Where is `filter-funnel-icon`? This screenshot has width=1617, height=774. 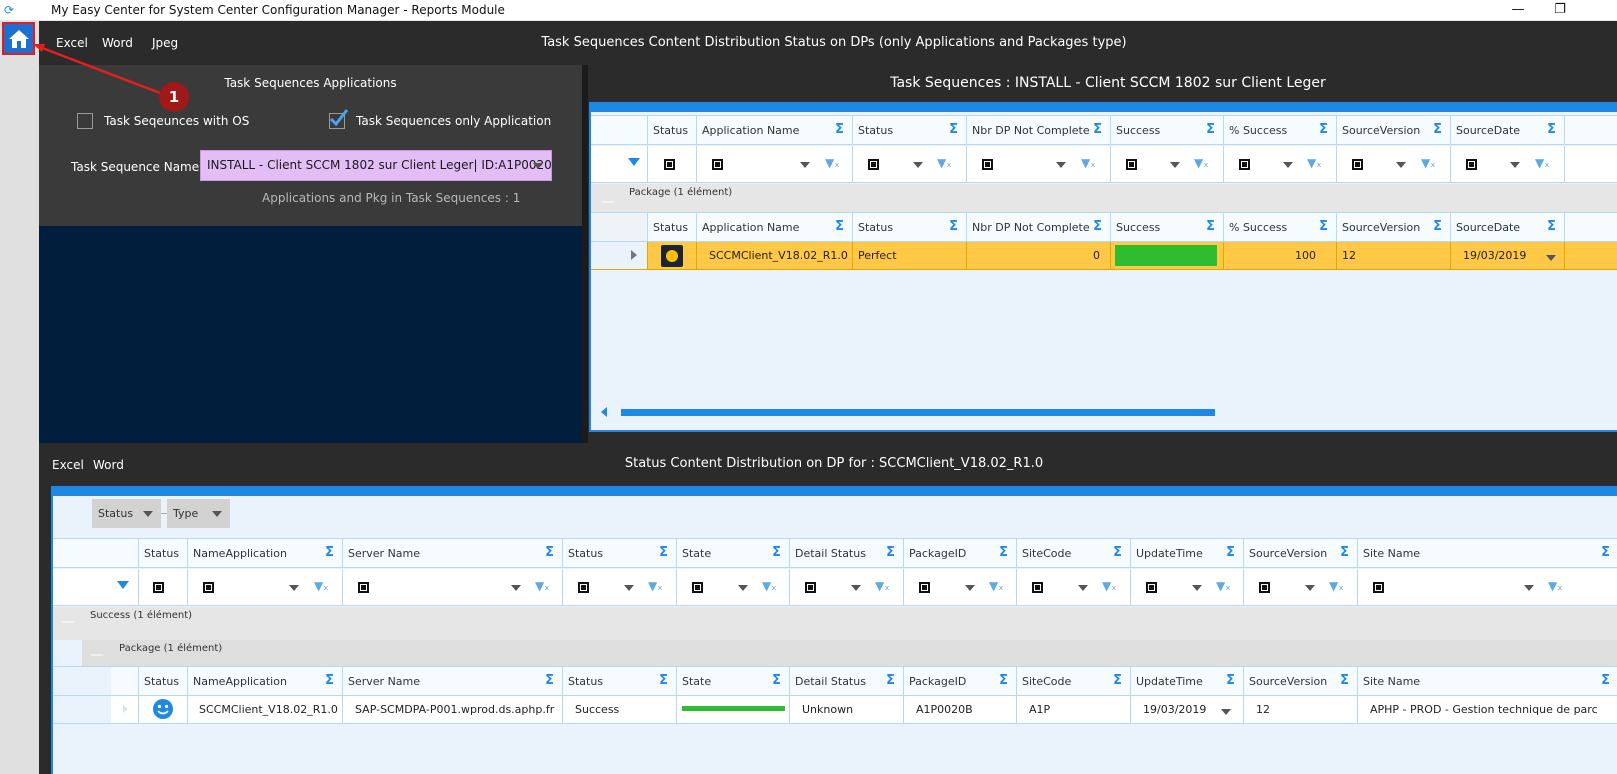
filter-funnel-icon is located at coordinates (123, 585).